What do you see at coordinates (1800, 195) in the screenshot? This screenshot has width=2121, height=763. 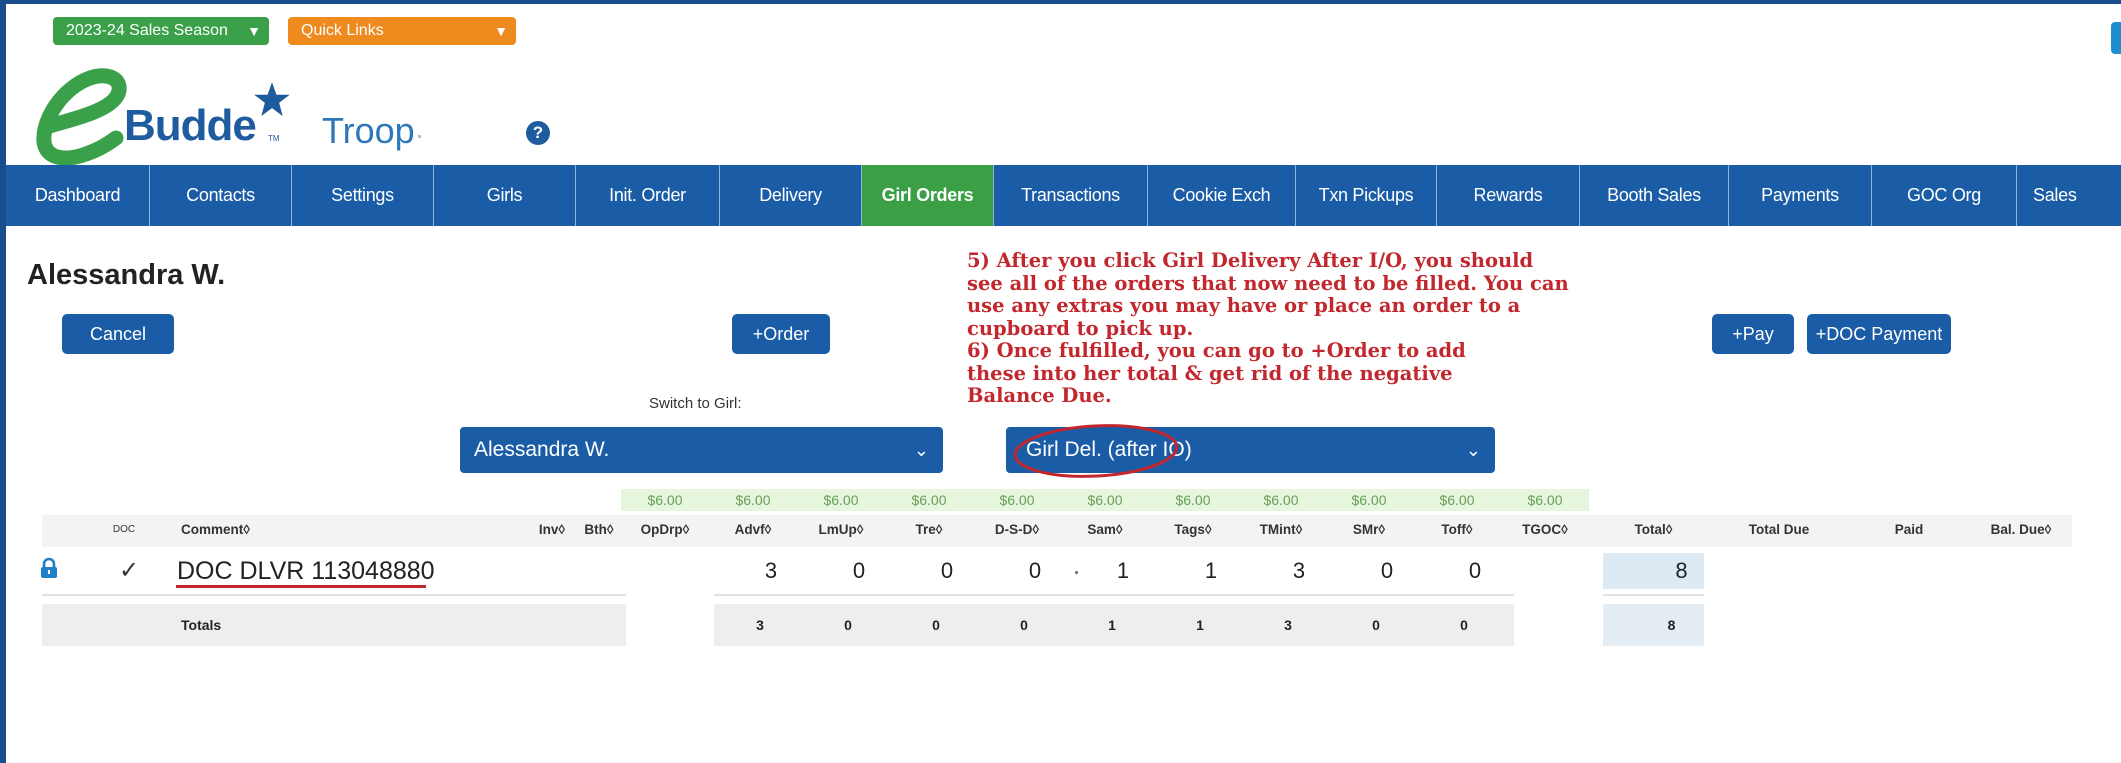 I see `tab-payments: Payments` at bounding box center [1800, 195].